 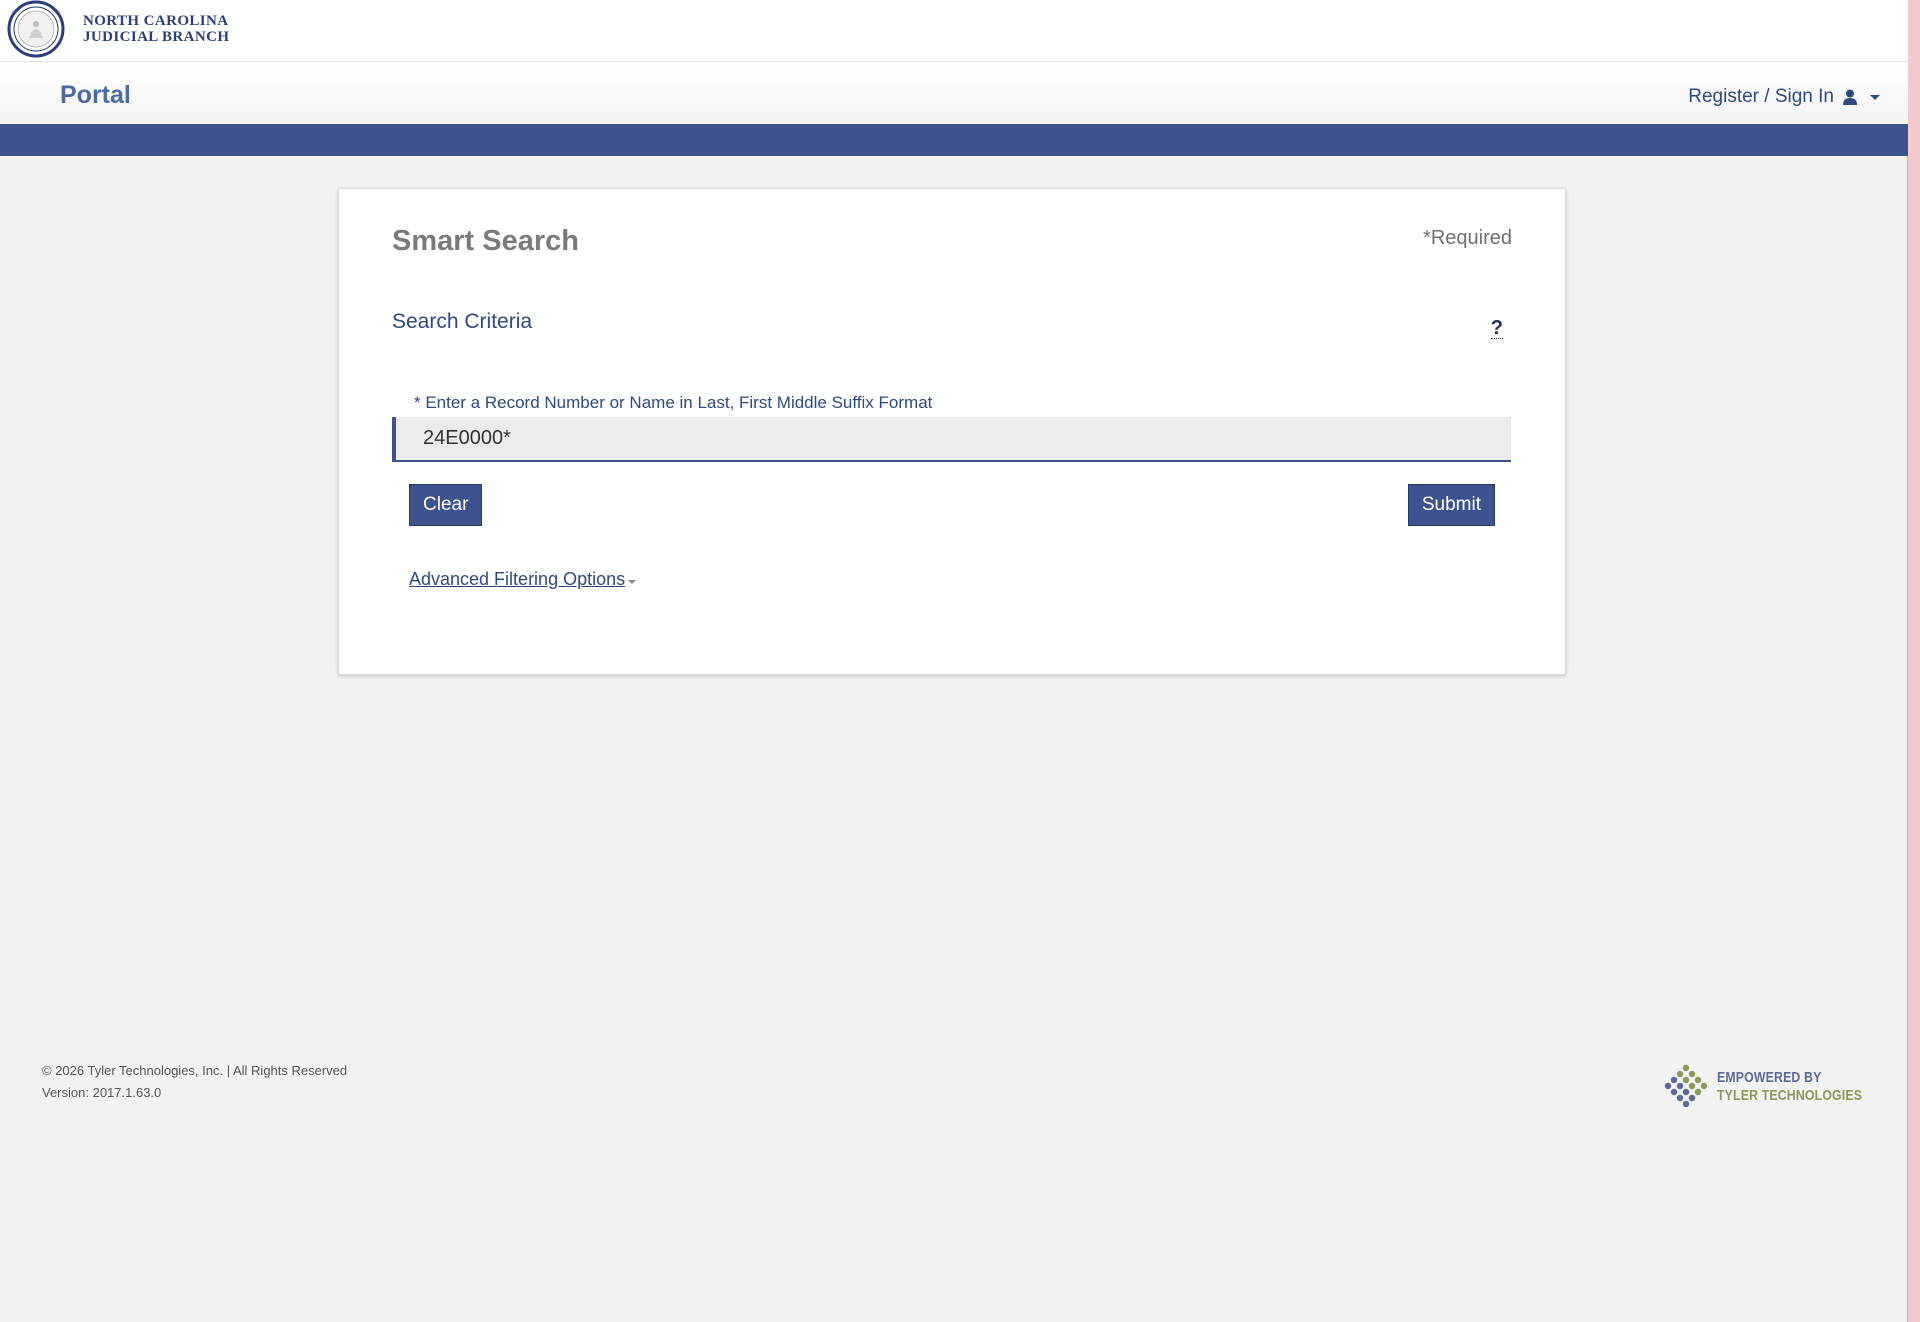 What do you see at coordinates (632, 581) in the screenshot?
I see `caret-down-icon` at bounding box center [632, 581].